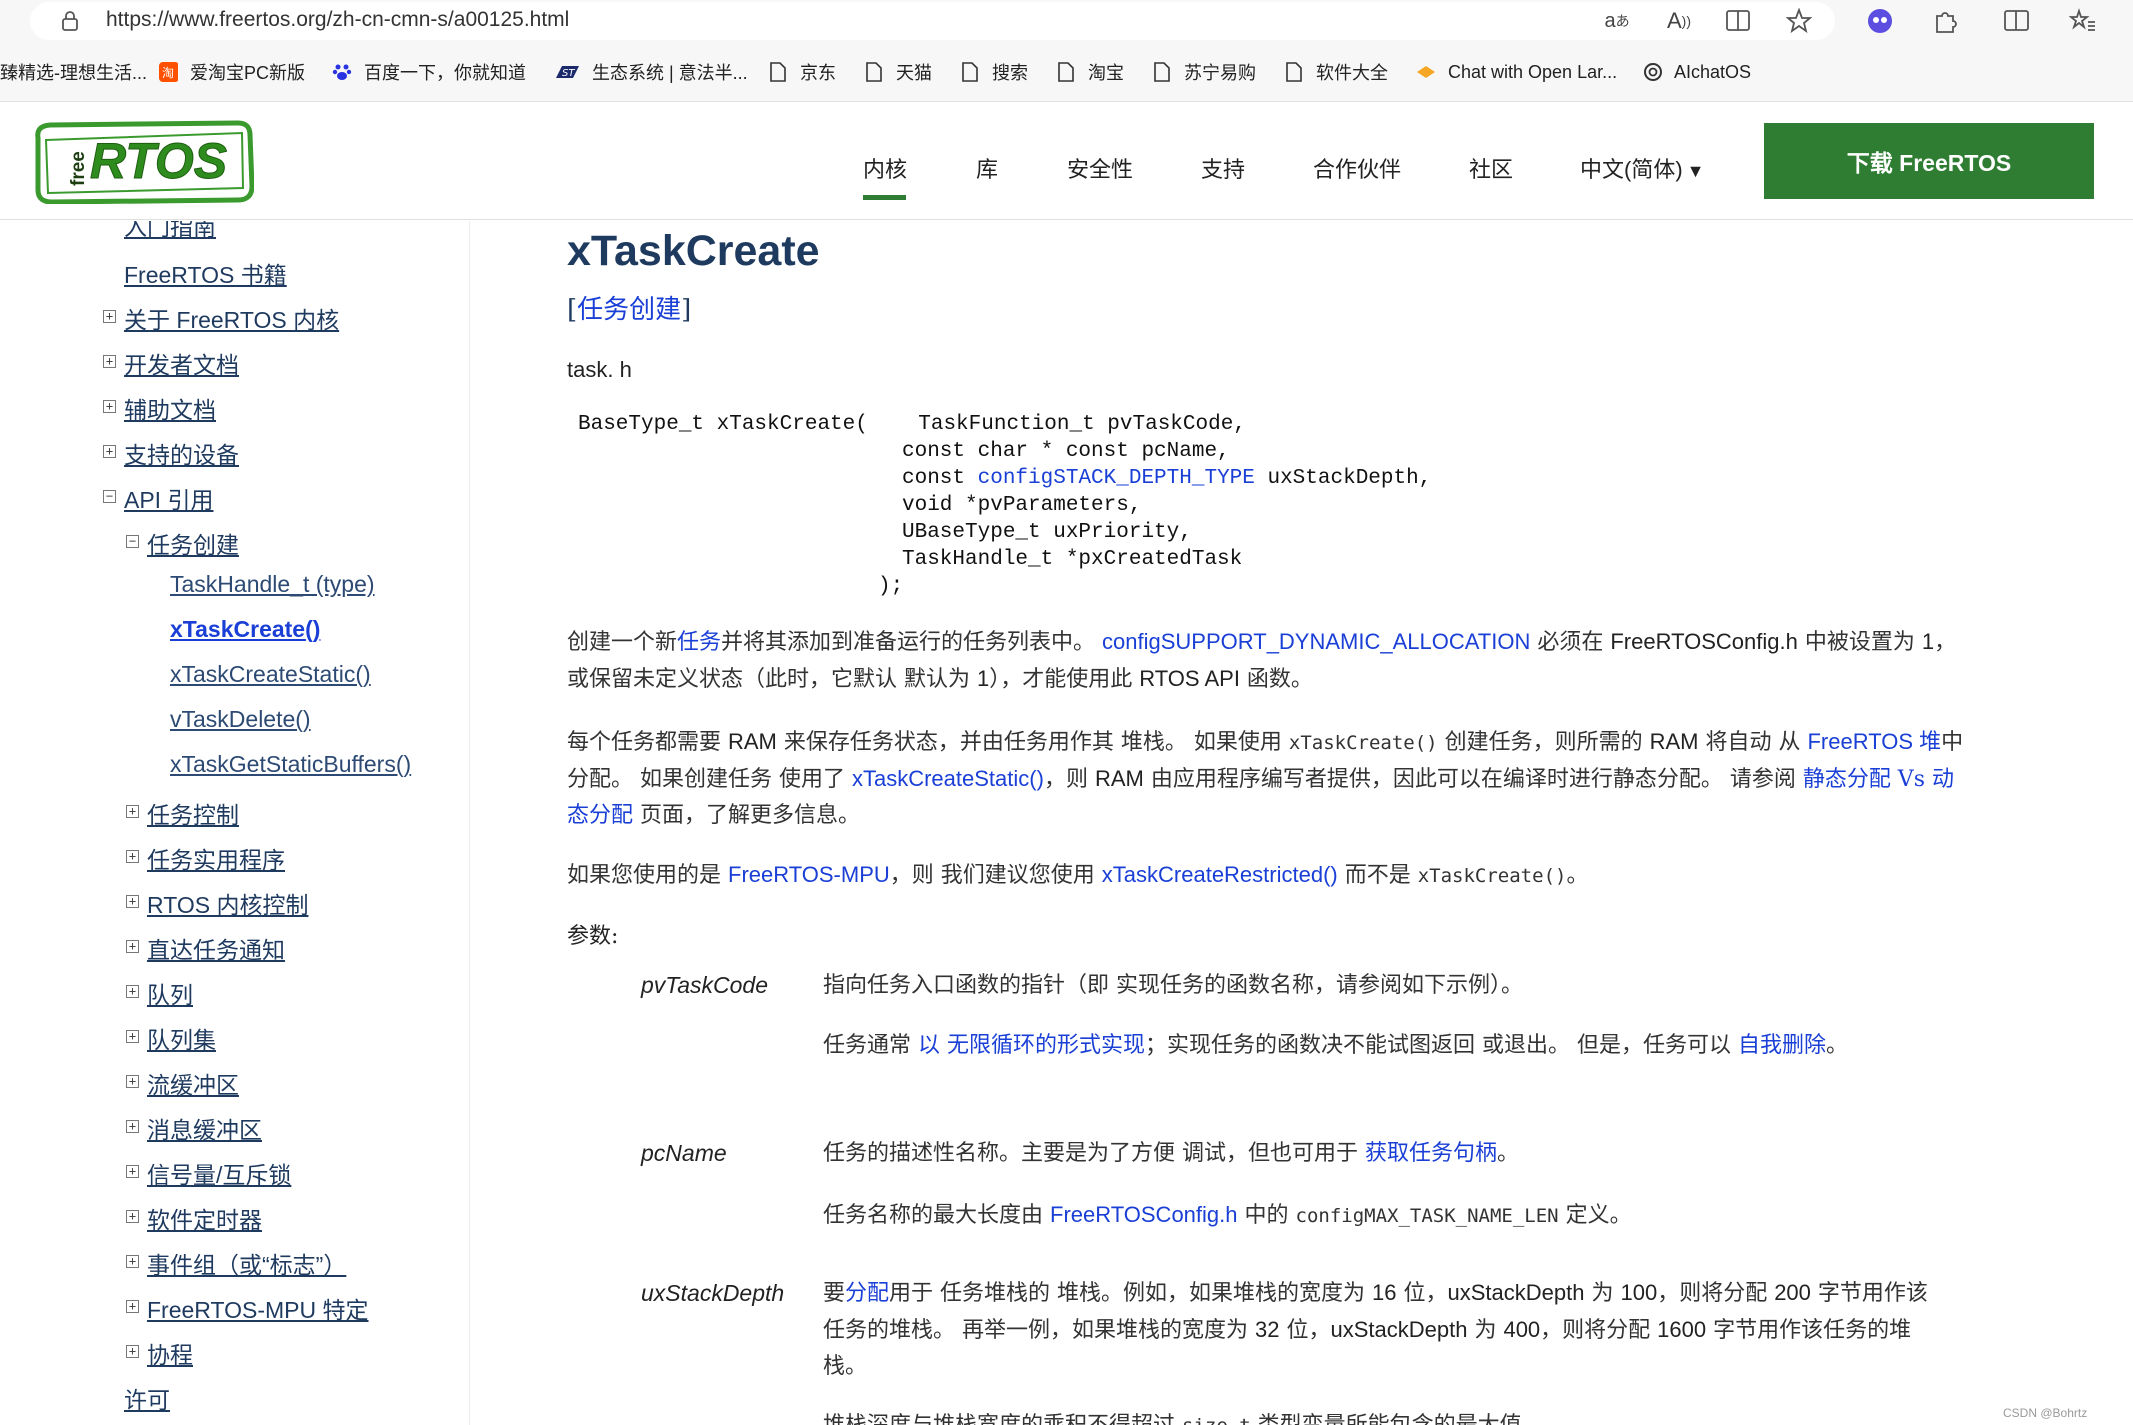  Describe the element at coordinates (1799, 21) in the screenshot. I see `favorite-star-icon` at that location.